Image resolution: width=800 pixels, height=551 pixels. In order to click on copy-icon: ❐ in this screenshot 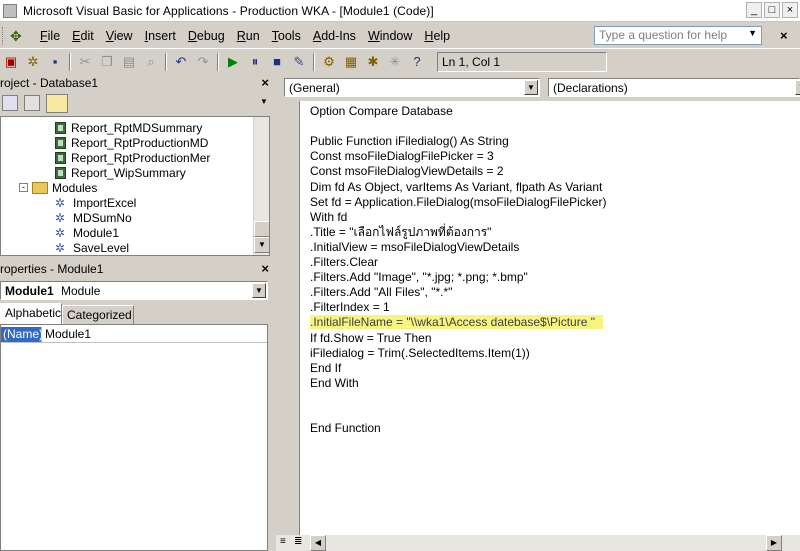, I will do `click(107, 62)`.